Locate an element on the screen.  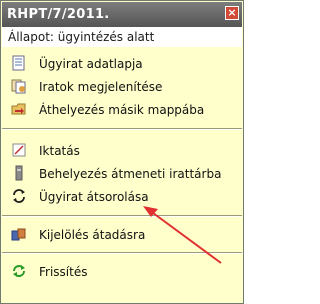
archive-icon is located at coordinates (19, 173).